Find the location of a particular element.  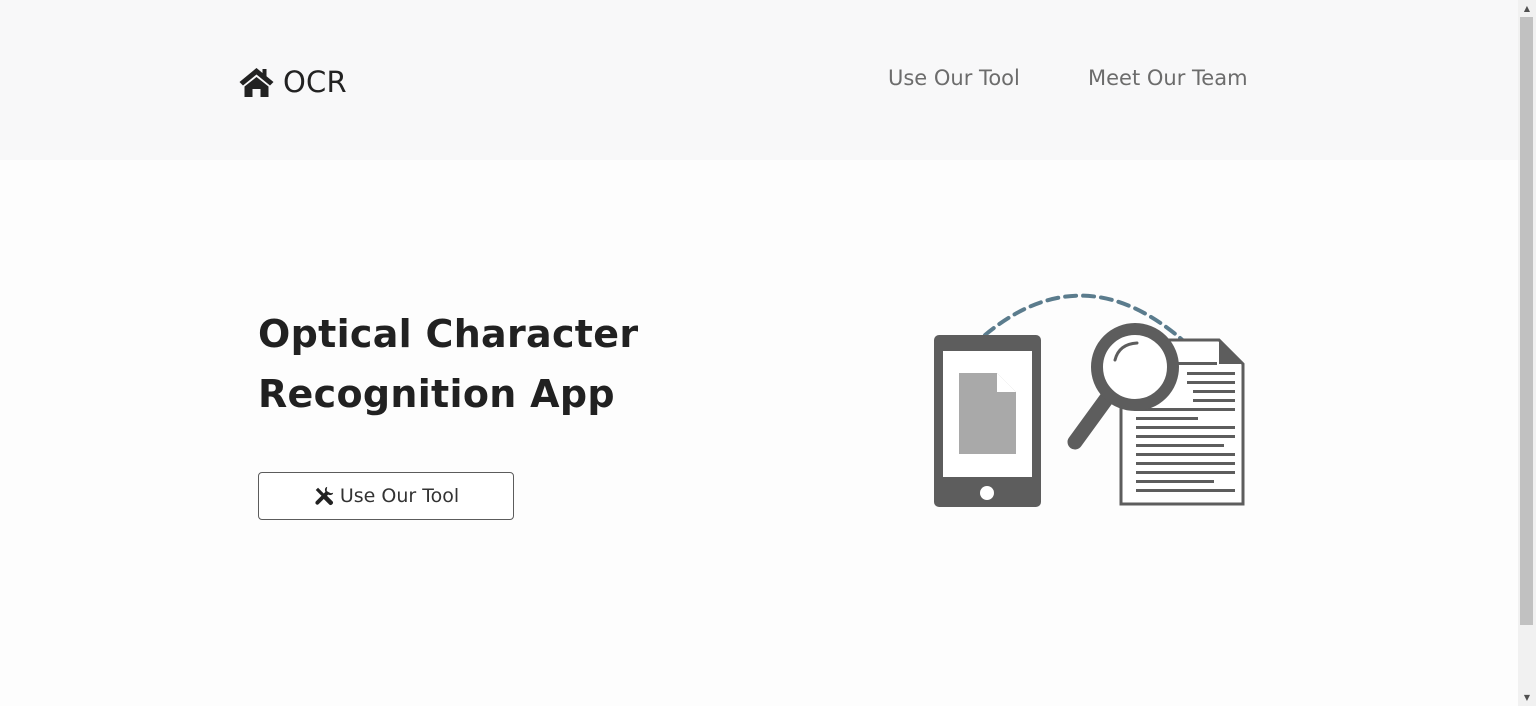

hero-title: Optical Character Recognition App is located at coordinates (488, 364).